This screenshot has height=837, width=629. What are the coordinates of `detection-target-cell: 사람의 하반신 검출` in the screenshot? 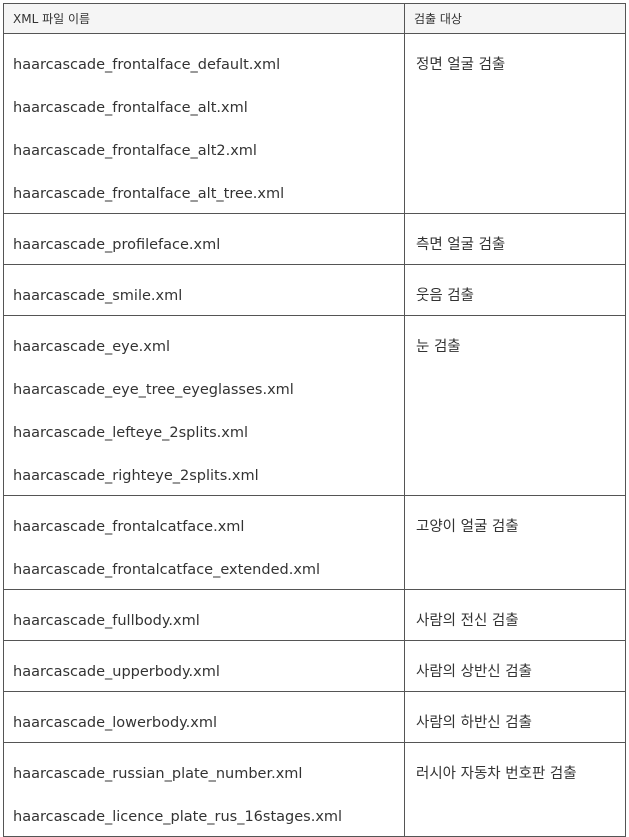 It's located at (515, 717).